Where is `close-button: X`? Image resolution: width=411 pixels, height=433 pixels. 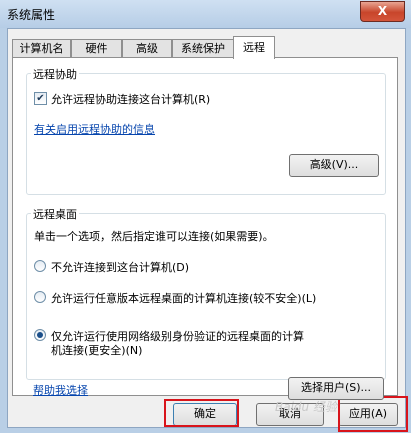 close-button: X is located at coordinates (382, 11).